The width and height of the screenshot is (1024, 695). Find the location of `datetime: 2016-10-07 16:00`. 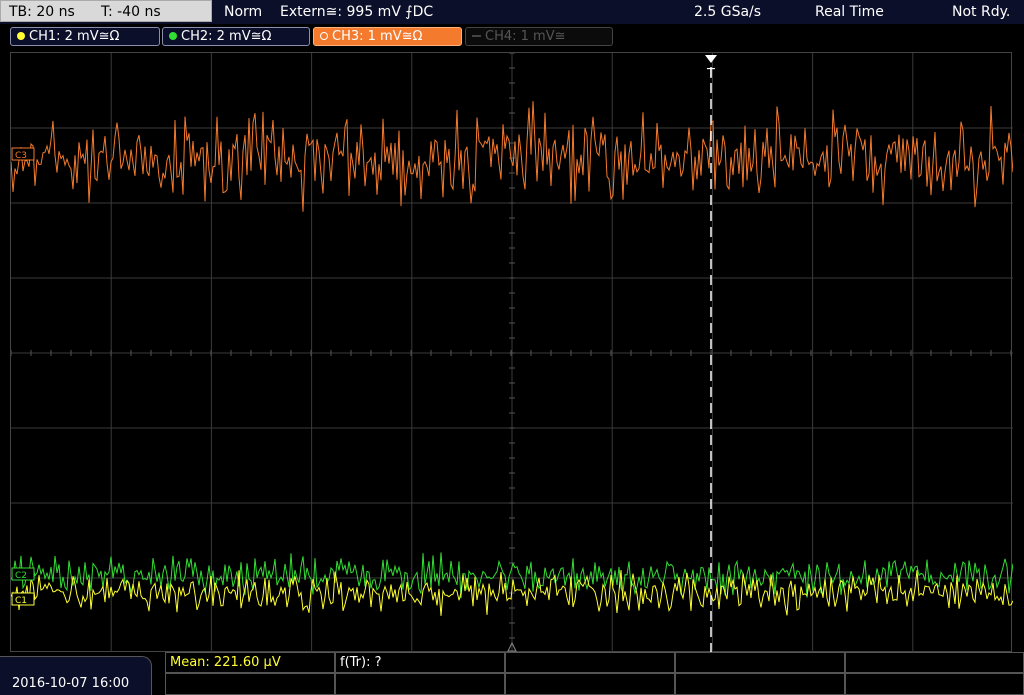

datetime: 2016-10-07 16:00 is located at coordinates (71, 683).